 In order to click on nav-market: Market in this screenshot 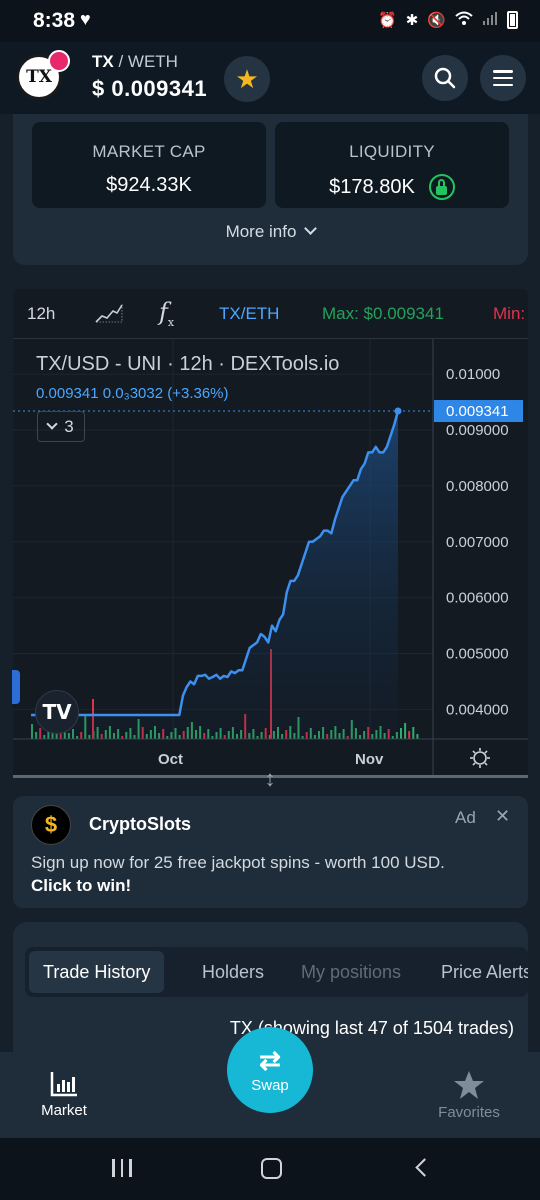, I will do `click(64, 1094)`.